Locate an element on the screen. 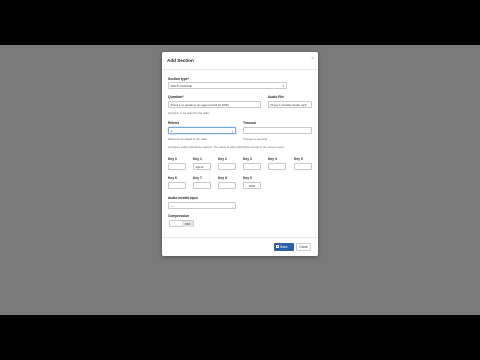 The height and width of the screenshot is (360, 480). key-1-label: Key 1 is located at coordinates (197, 159).